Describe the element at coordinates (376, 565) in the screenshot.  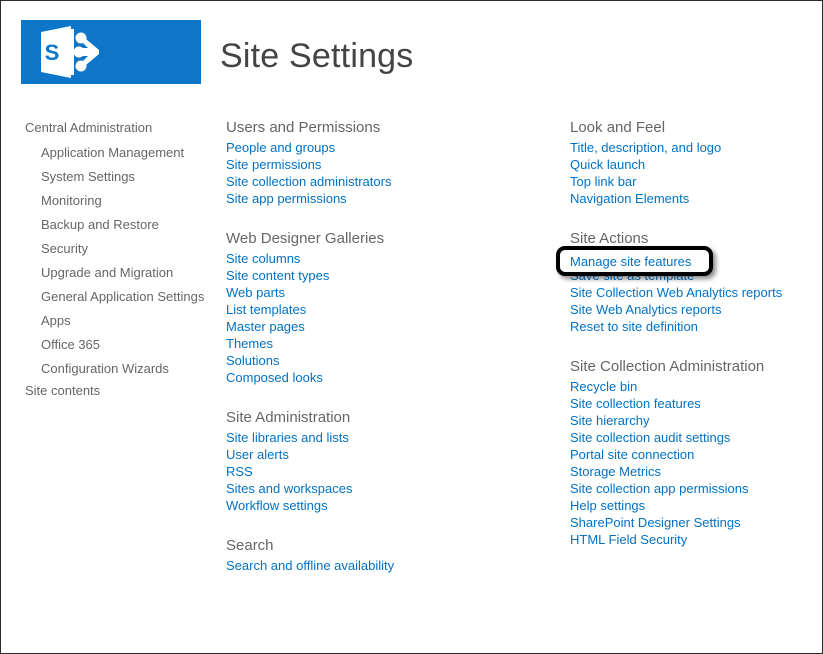
I see `link-search-and-offline-availability: Search and offline availability` at that location.